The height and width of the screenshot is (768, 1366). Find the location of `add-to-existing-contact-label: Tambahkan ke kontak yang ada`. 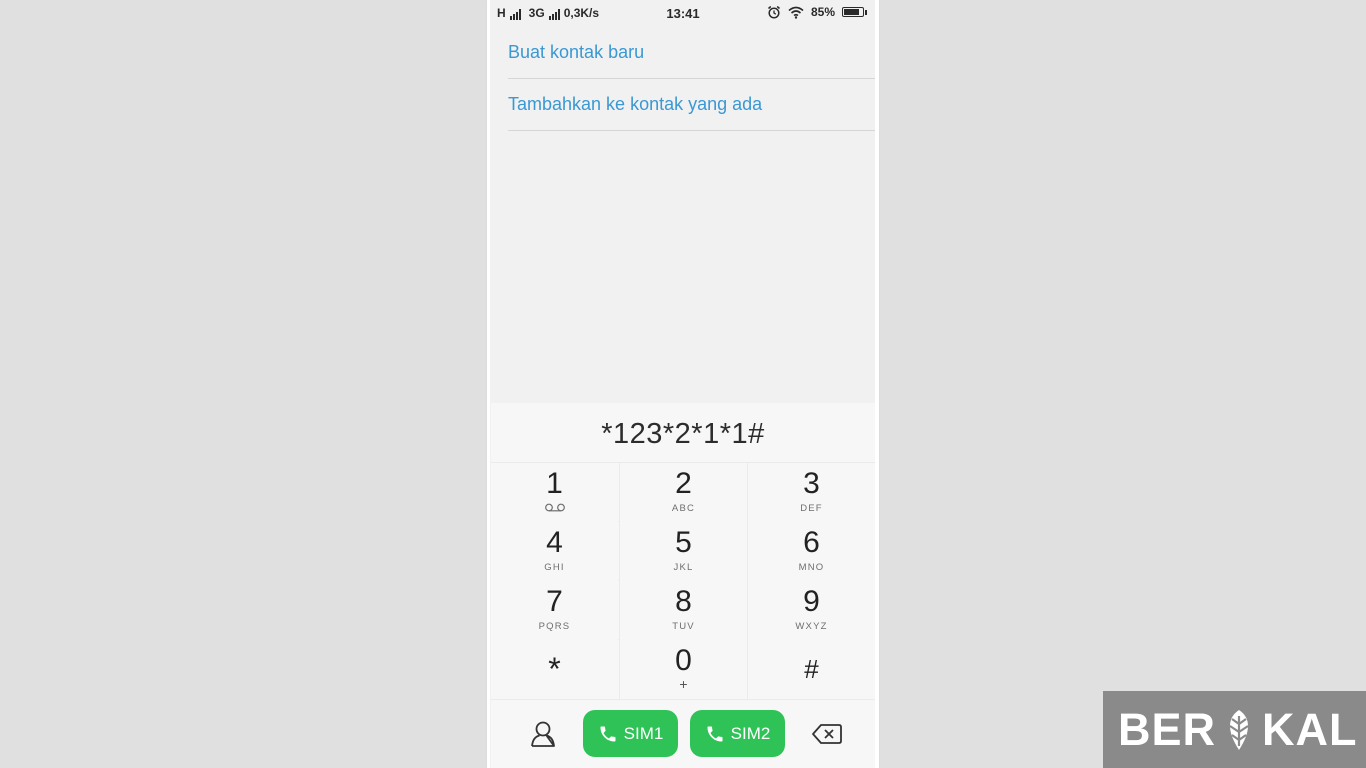

add-to-existing-contact-label: Tambahkan ke kontak yang ada is located at coordinates (635, 104).